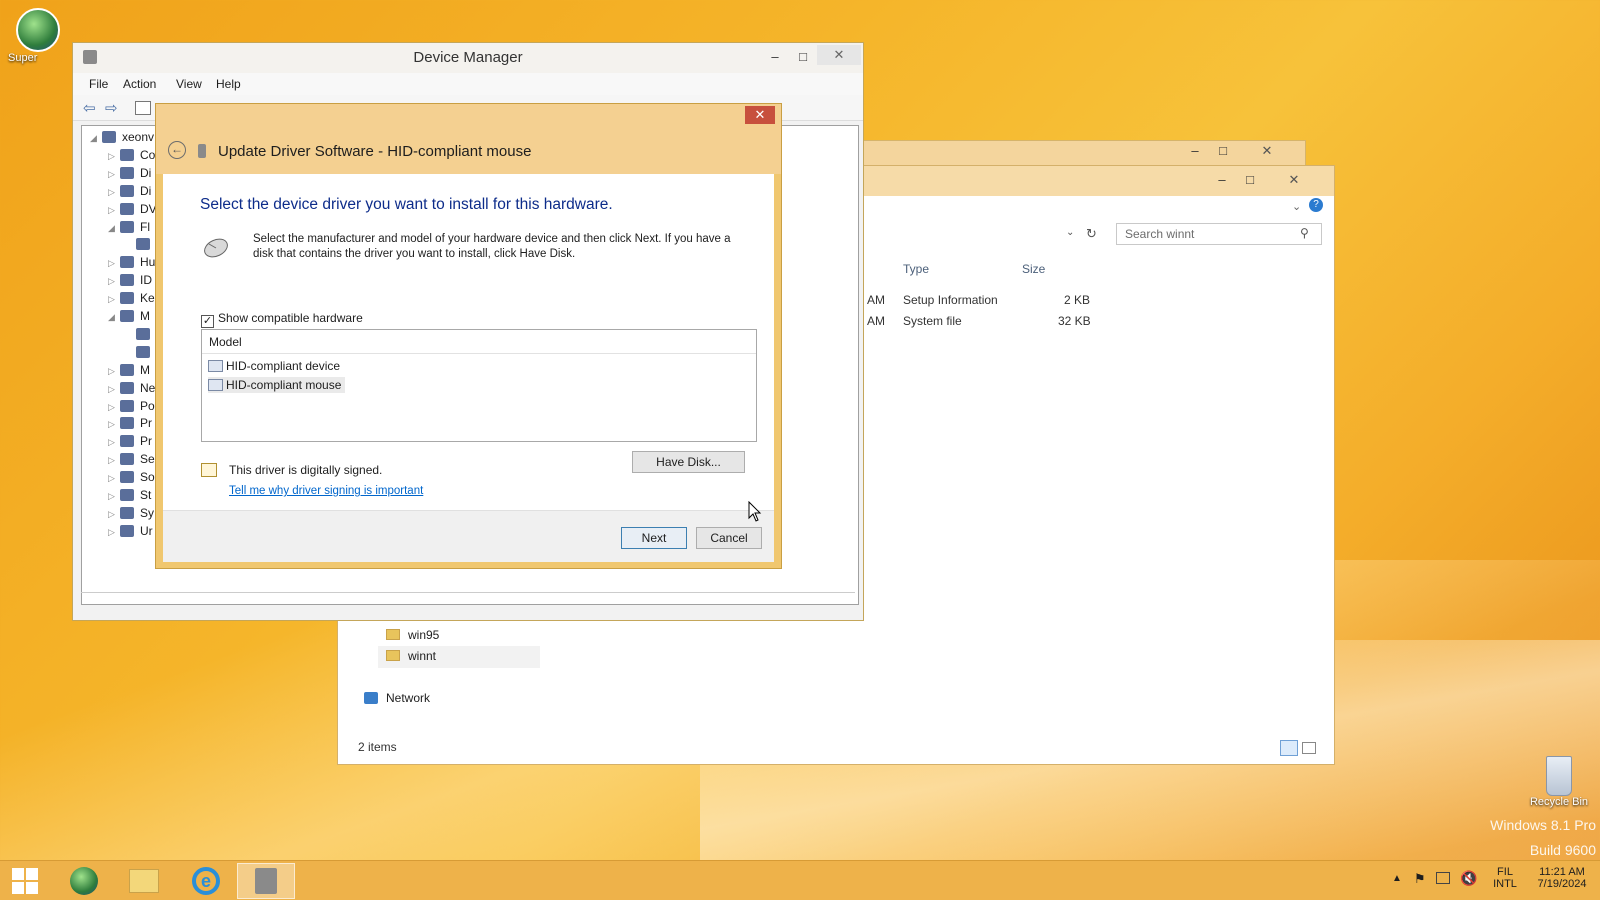 The height and width of the screenshot is (900, 1600). What do you see at coordinates (459, 657) in the screenshot?
I see `nav-folder-winnt: winnt` at bounding box center [459, 657].